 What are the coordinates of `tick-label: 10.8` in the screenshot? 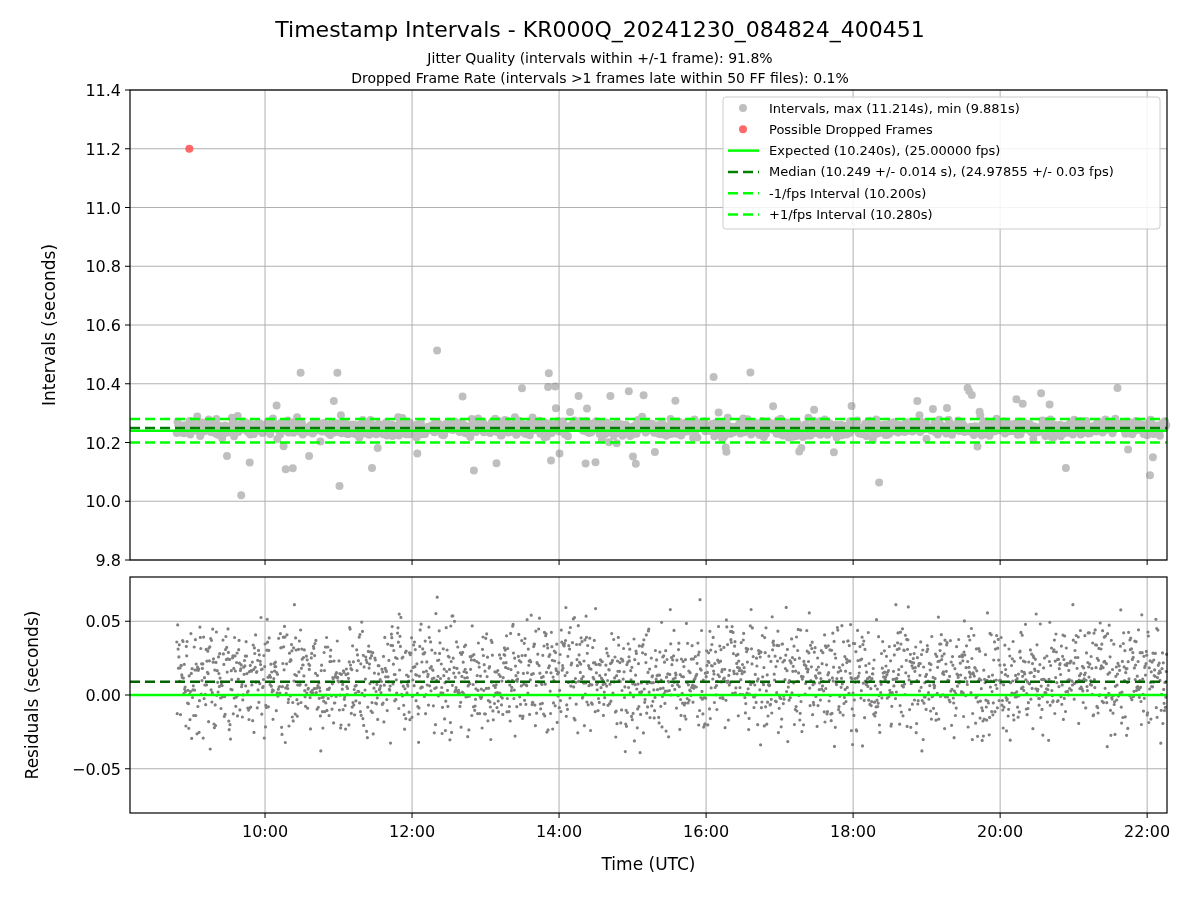 It's located at (103, 267).